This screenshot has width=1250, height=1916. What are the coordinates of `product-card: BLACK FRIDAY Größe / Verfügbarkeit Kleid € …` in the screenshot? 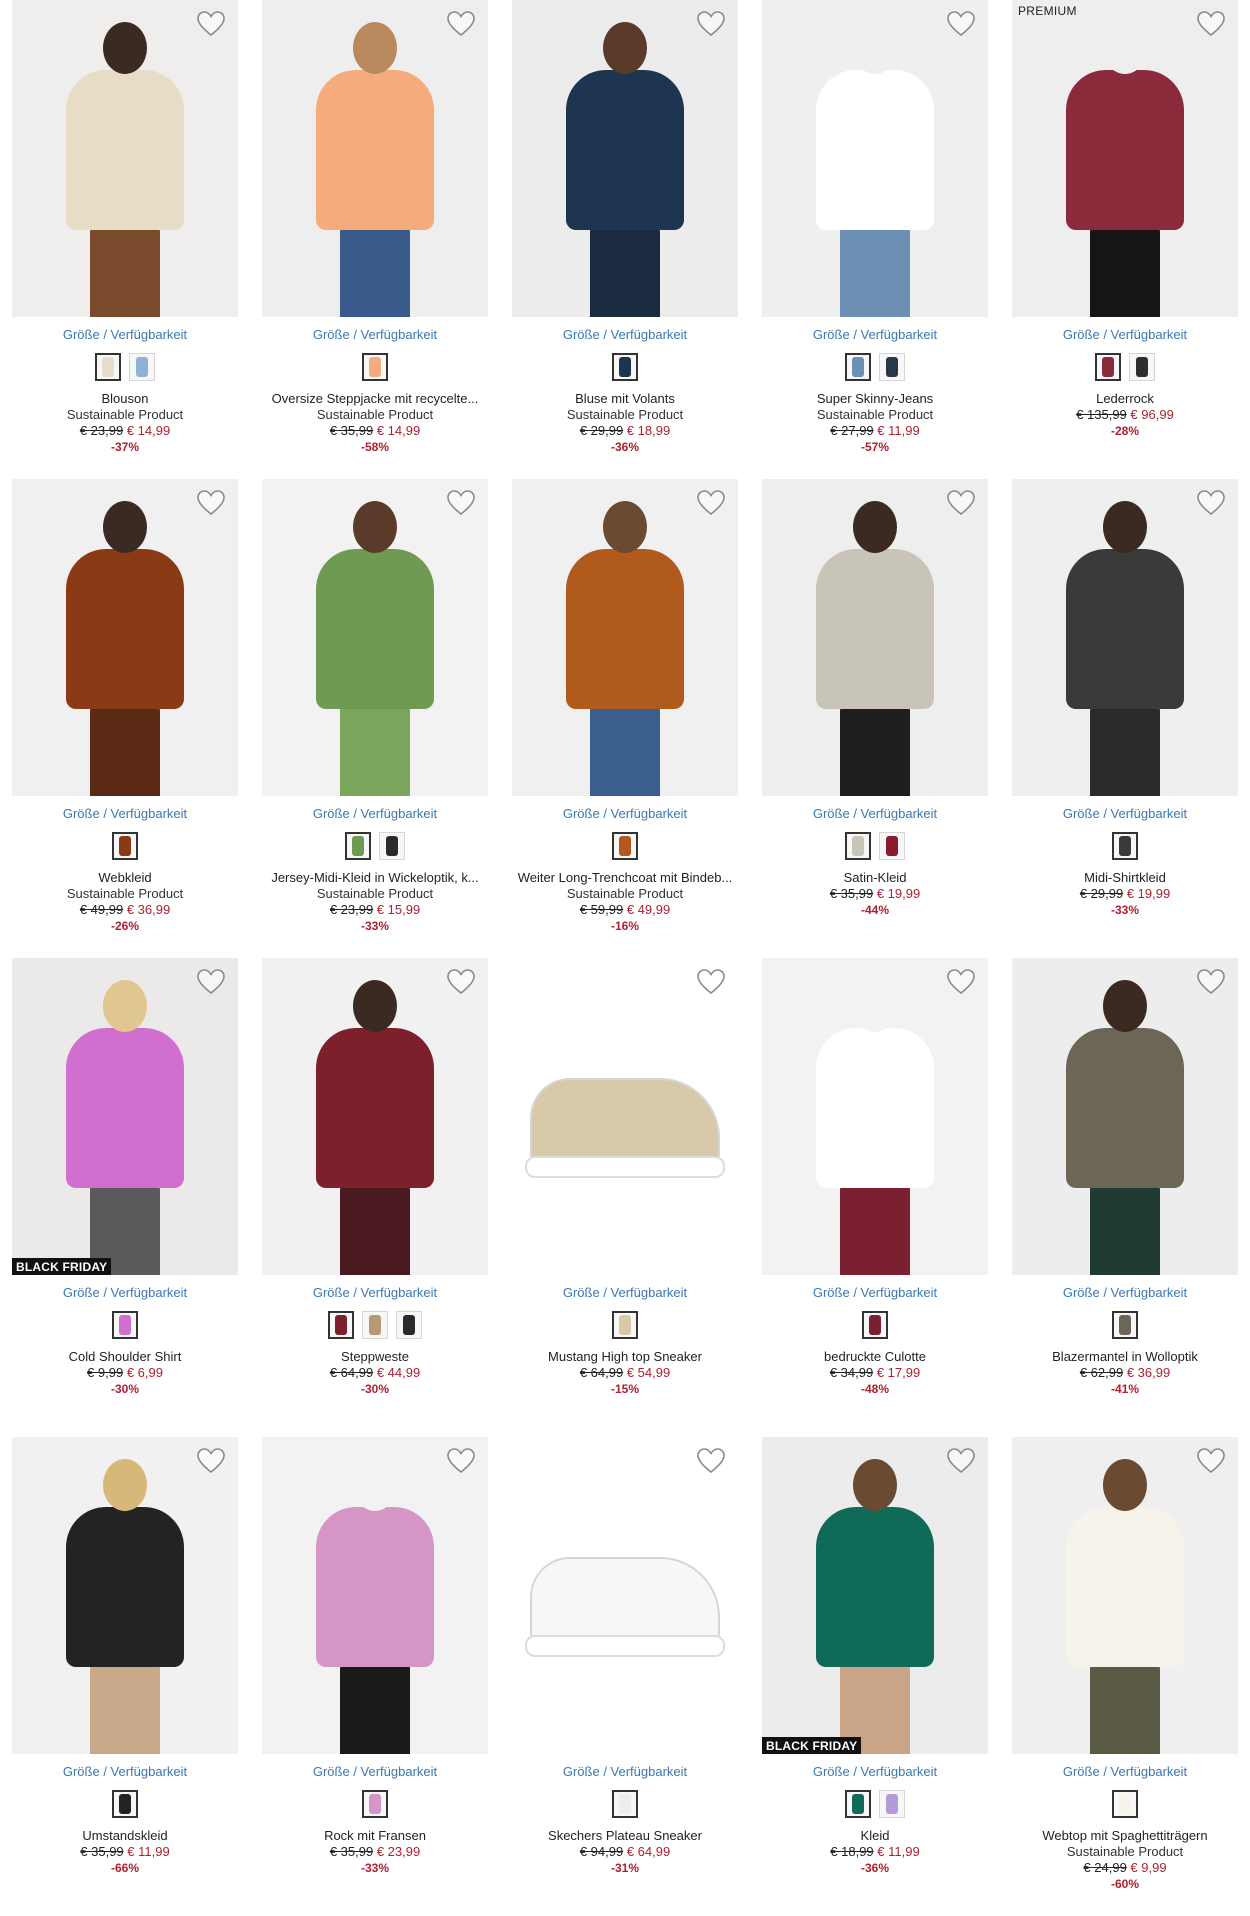 It's located at (875, 1657).